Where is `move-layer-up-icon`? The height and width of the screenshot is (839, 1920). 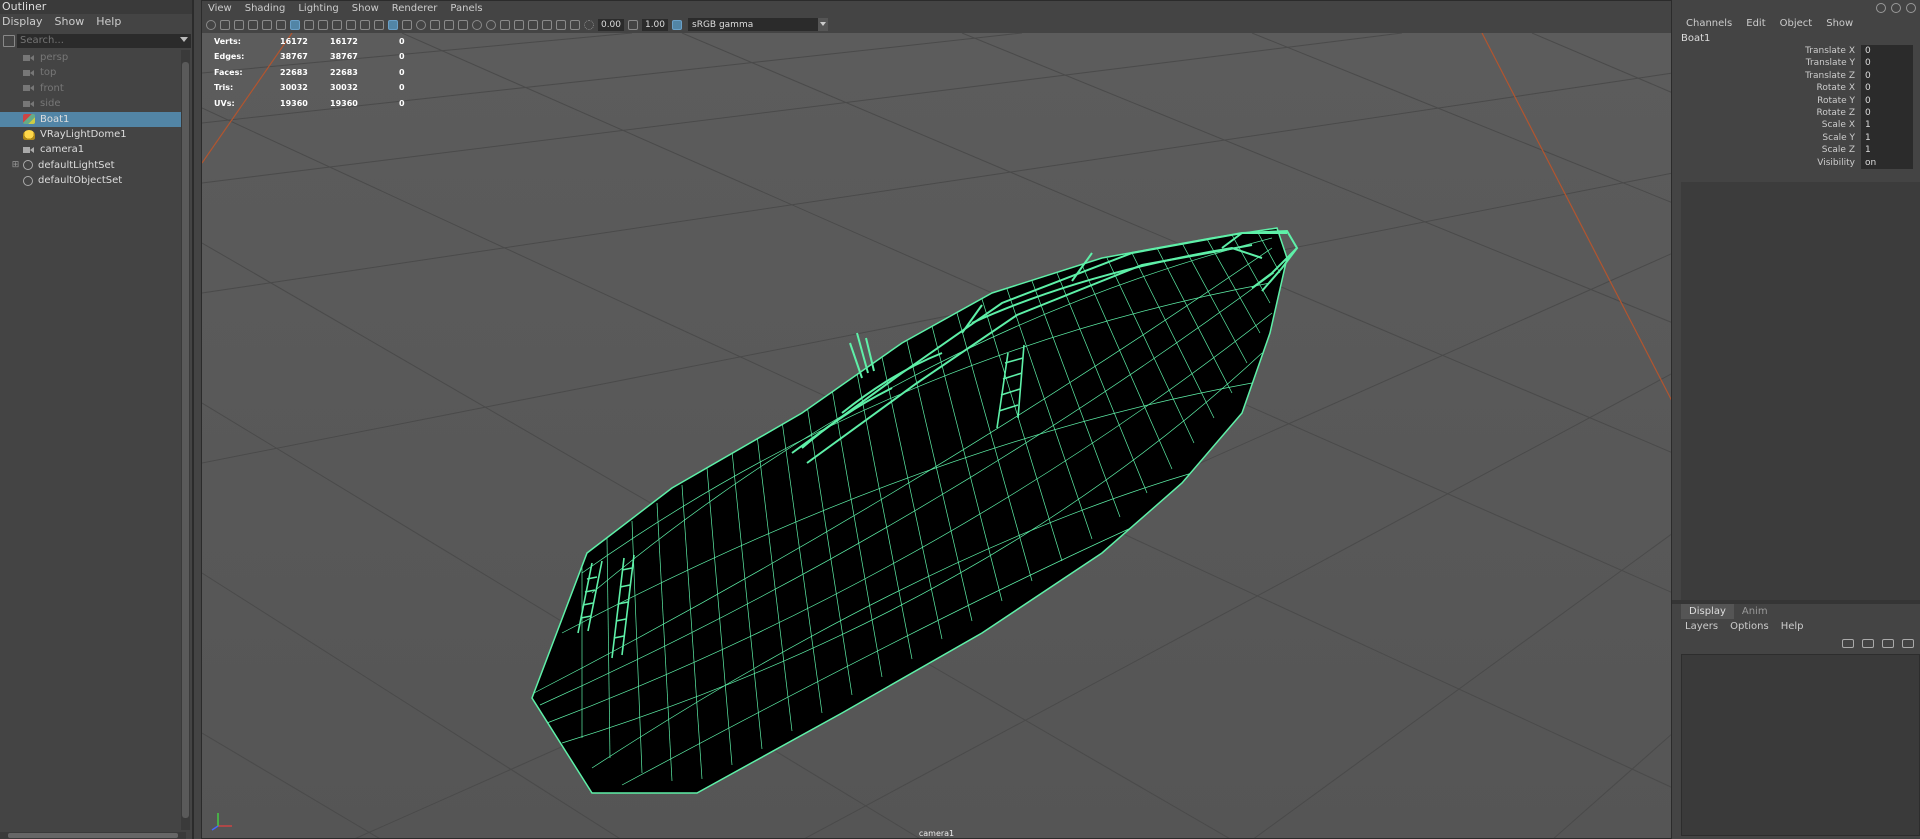 move-layer-up-icon is located at coordinates (1848, 643).